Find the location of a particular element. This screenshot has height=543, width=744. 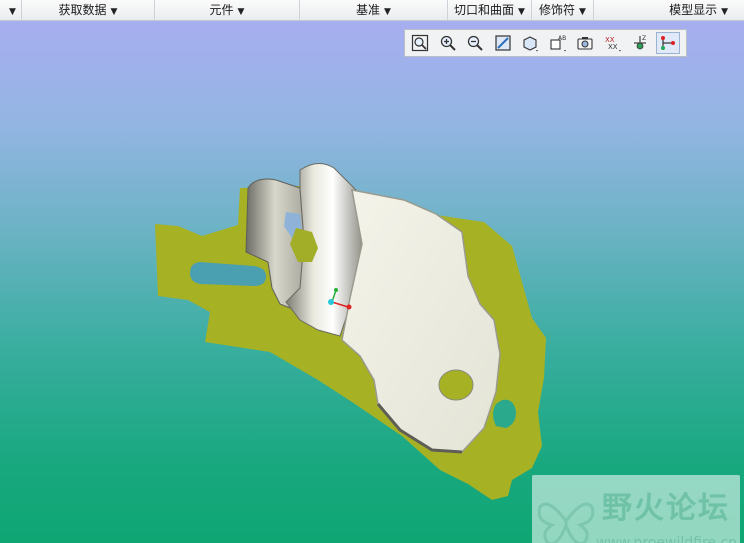

face-hole is located at coordinates (456, 385).